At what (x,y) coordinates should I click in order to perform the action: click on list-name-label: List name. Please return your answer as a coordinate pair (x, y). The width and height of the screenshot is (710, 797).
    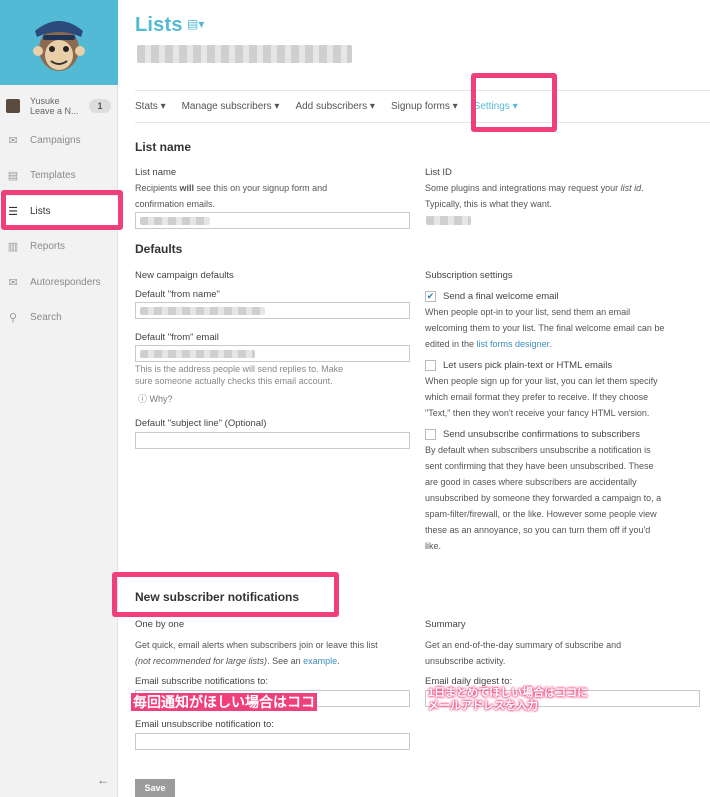
    Looking at the image, I should click on (156, 172).